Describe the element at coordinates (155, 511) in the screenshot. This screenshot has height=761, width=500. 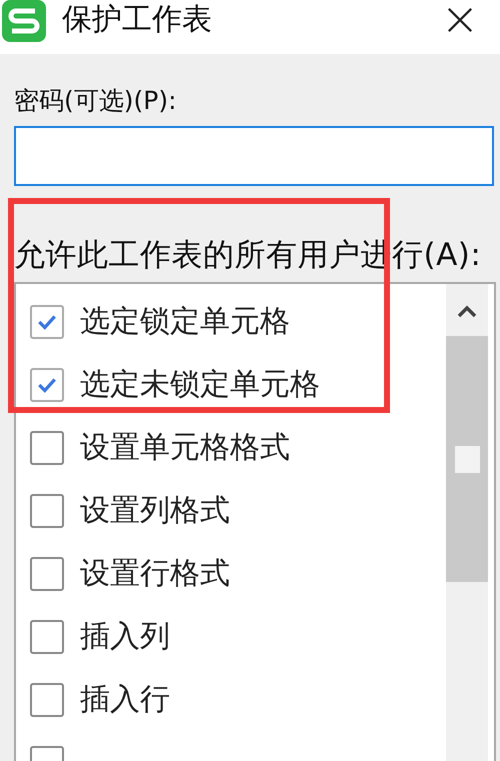
I see `option-label: 设置列格式` at that location.